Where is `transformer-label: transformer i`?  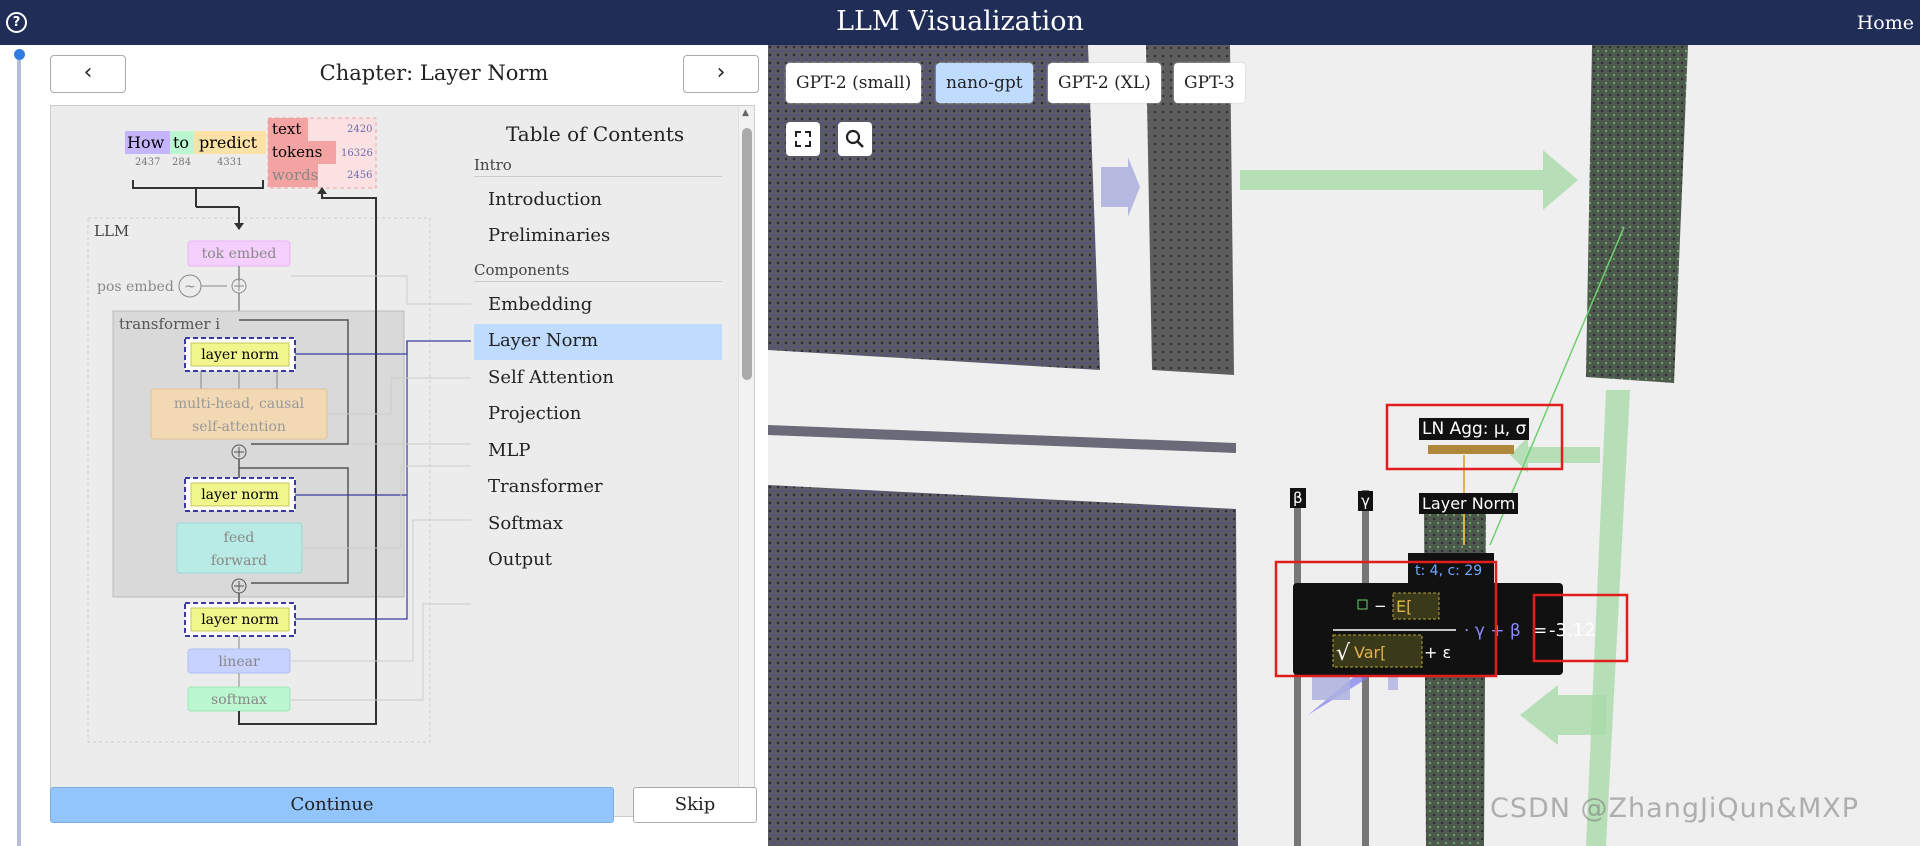 transformer-label: transformer i is located at coordinates (169, 324).